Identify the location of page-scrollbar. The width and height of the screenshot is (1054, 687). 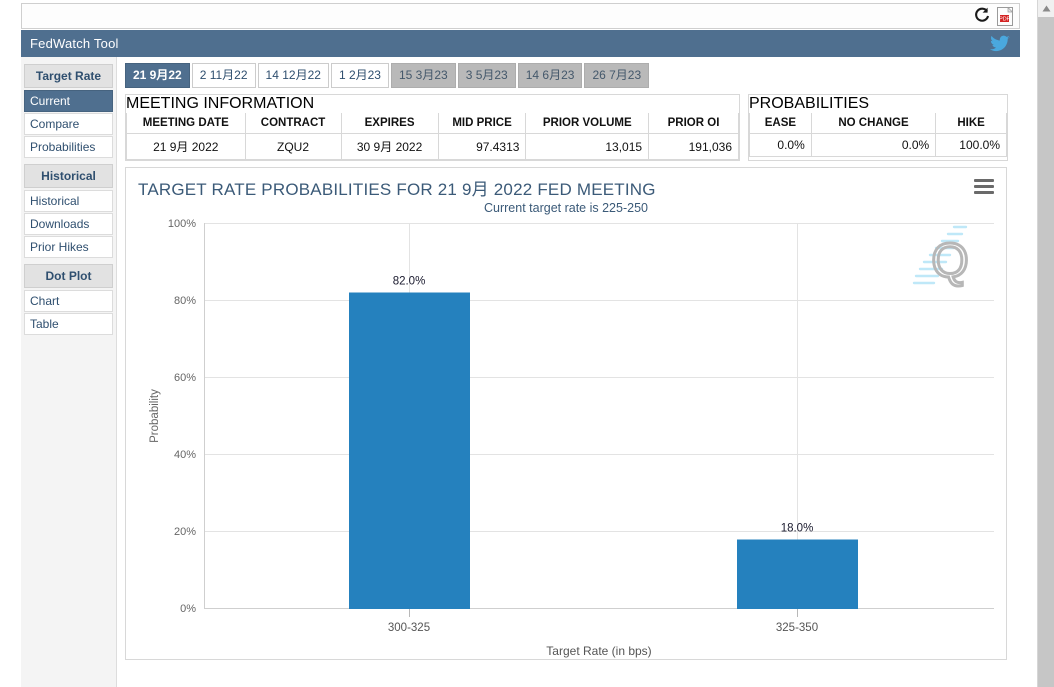
(1045, 343).